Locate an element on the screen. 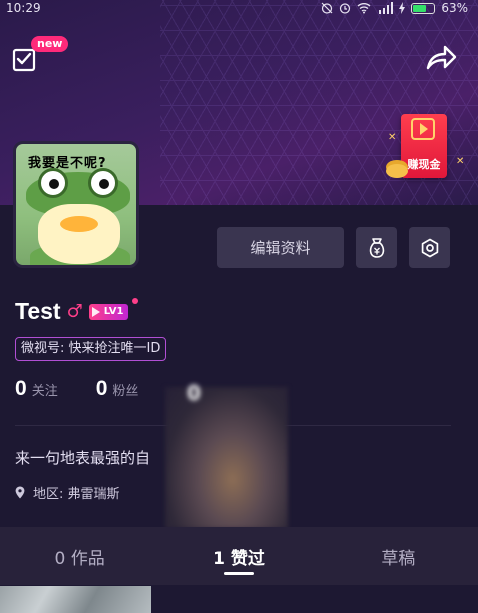  followers-label: 粉丝 is located at coordinates (125, 391).